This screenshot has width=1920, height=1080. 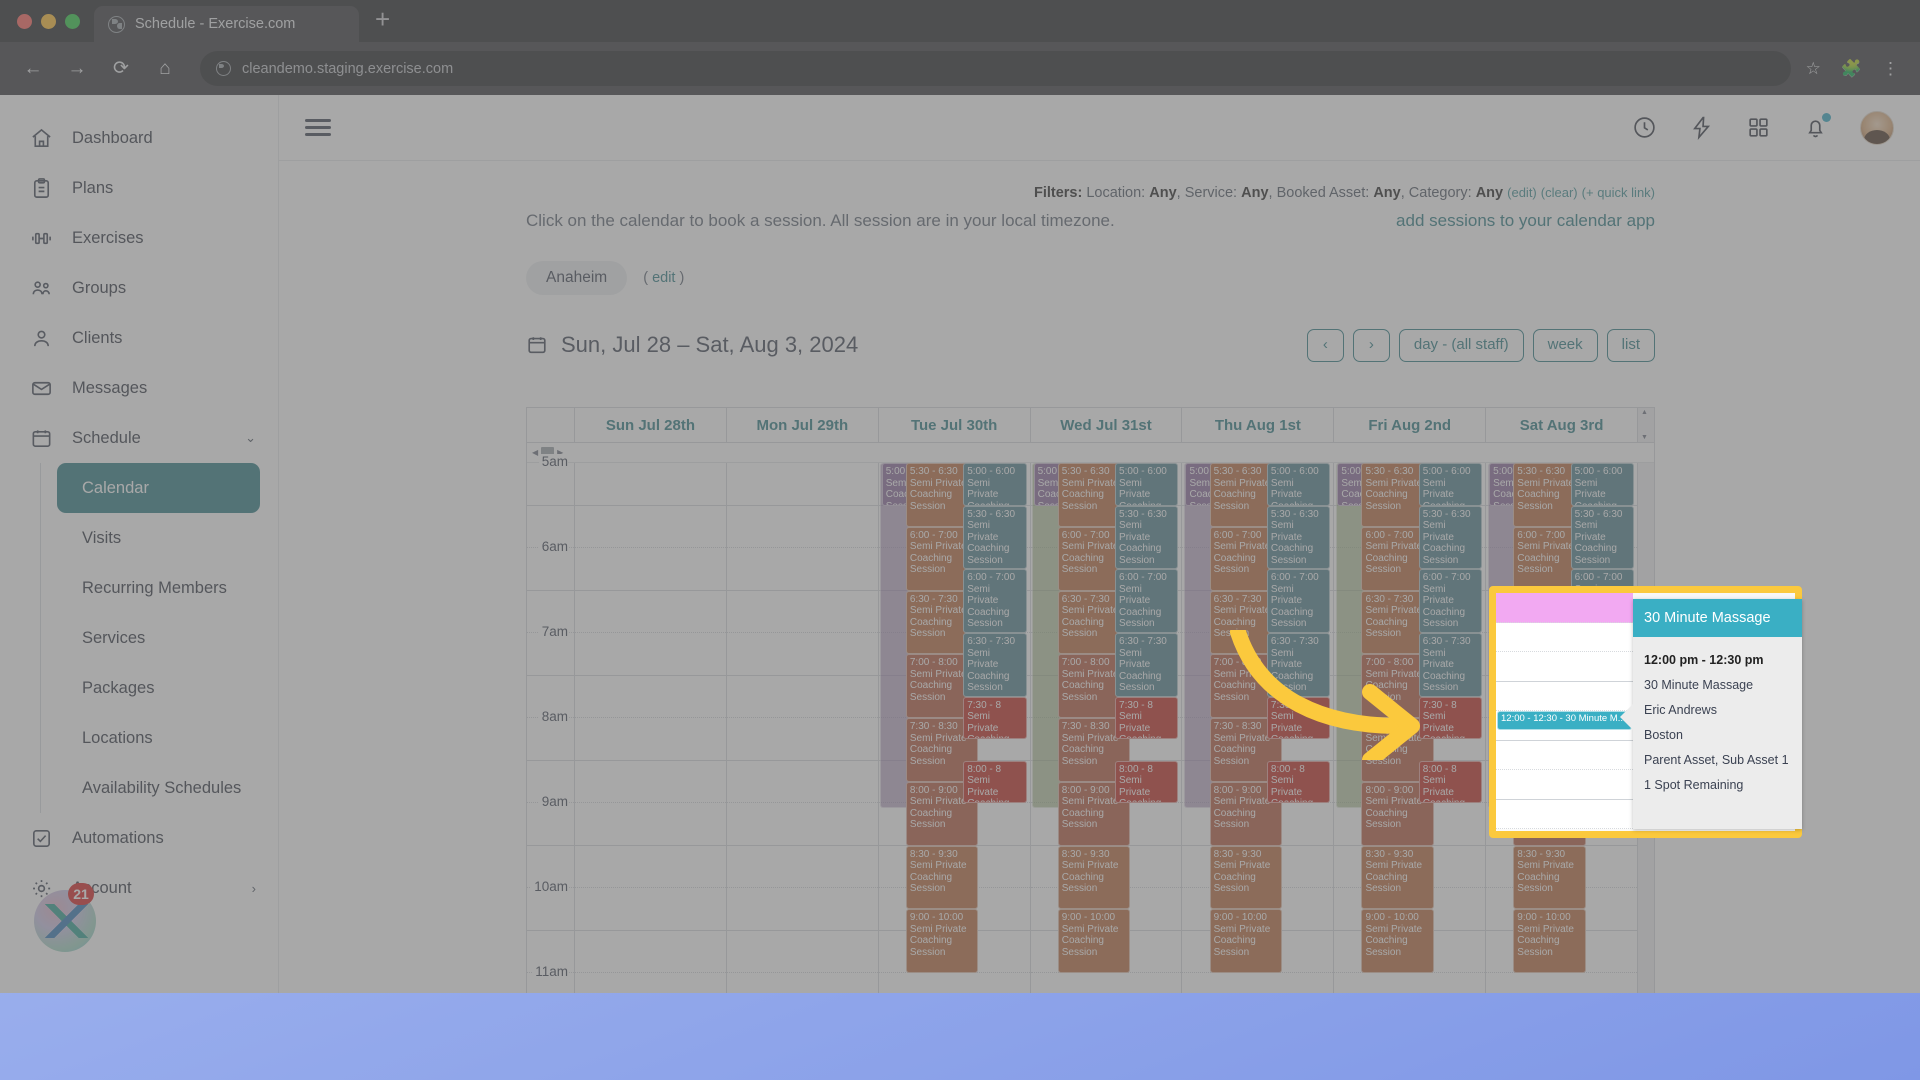 What do you see at coordinates (953, 425) in the screenshot?
I see `day-header: Tue Jul 30th` at bounding box center [953, 425].